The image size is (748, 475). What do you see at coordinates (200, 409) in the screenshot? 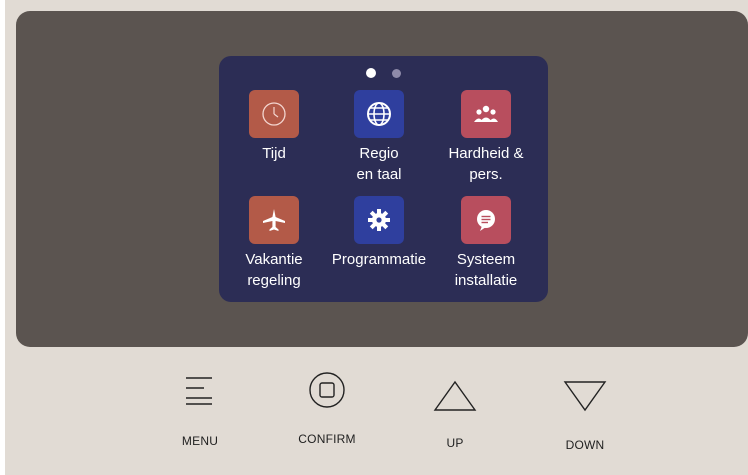
I see `menu-button: MENU` at bounding box center [200, 409].